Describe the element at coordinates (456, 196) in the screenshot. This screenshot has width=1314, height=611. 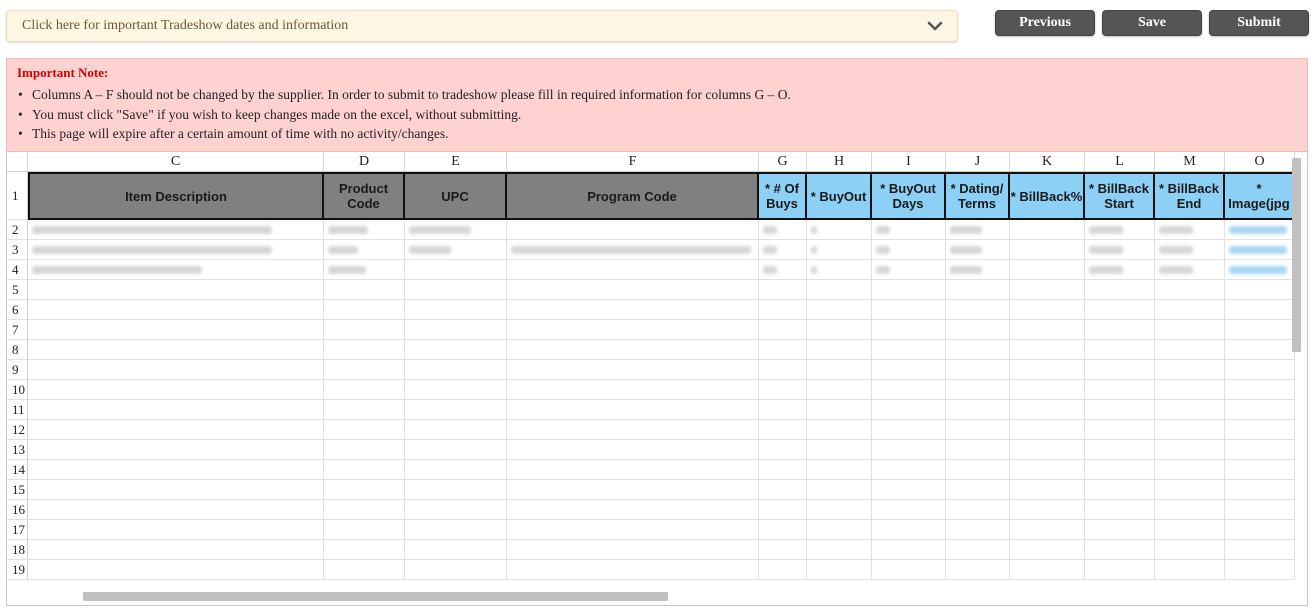
I see `column-header: UPC` at that location.